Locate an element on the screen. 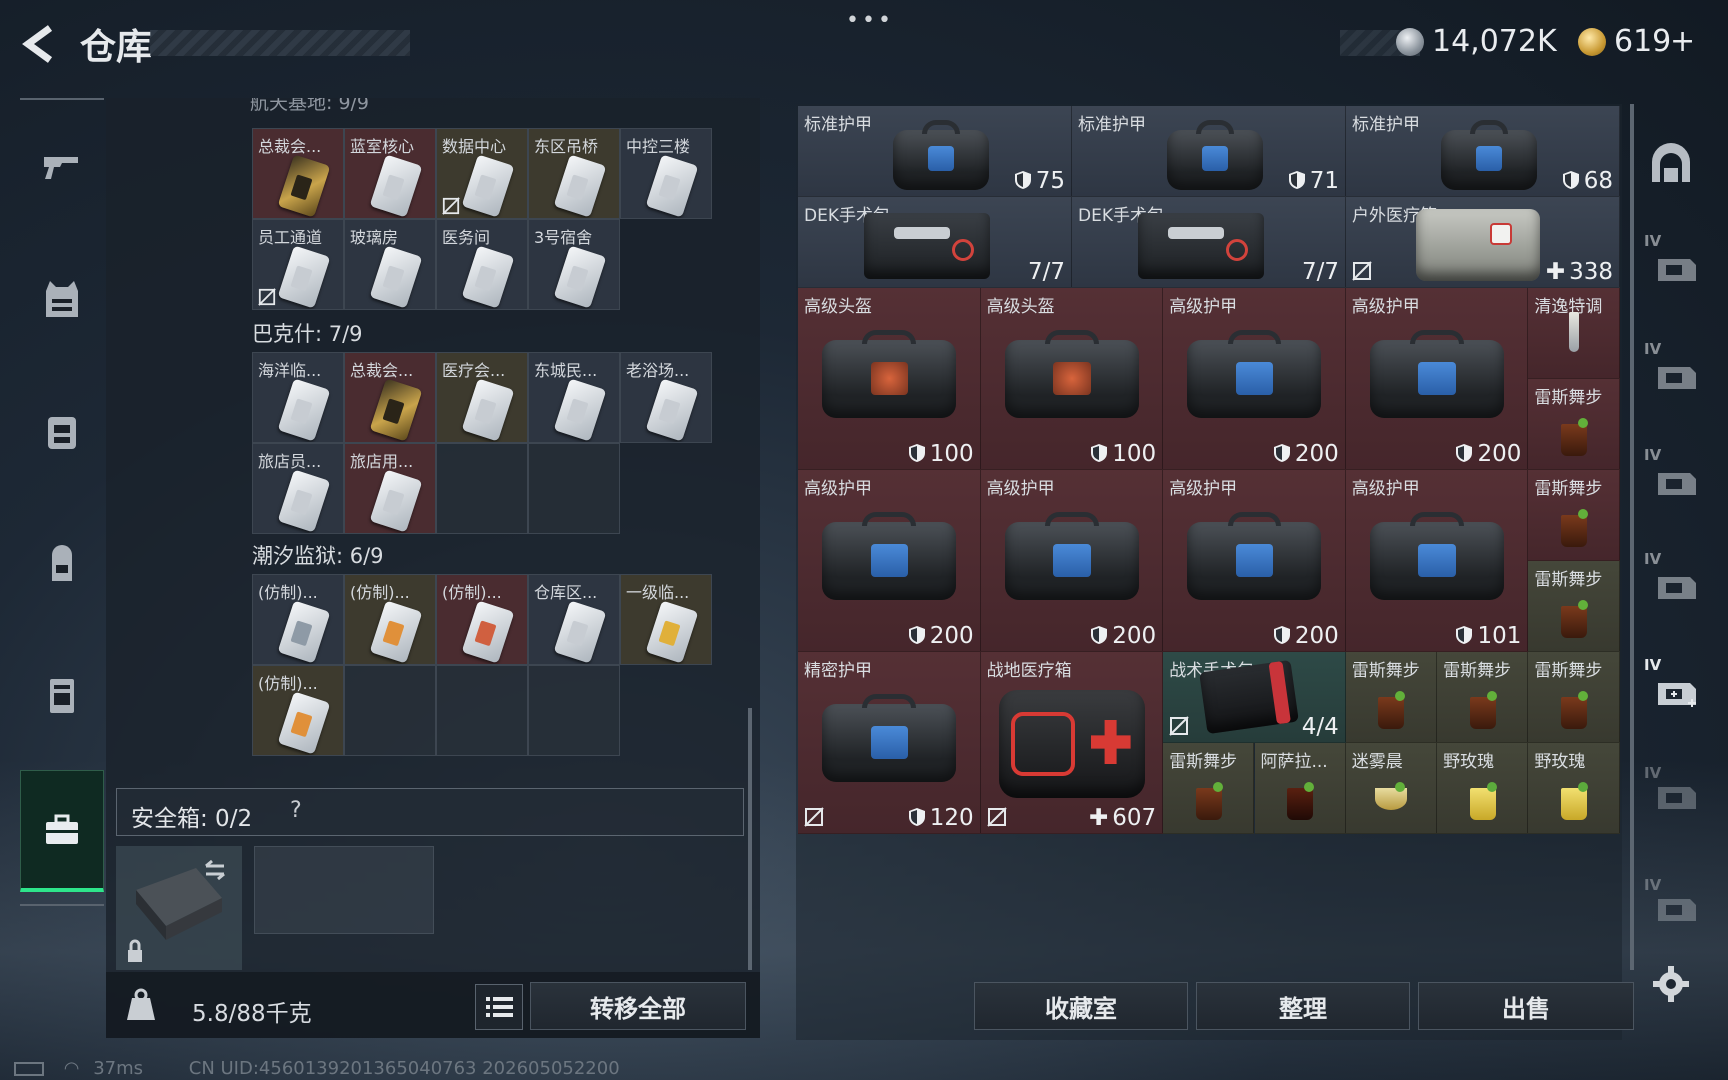 The width and height of the screenshot is (1728, 1080). weight-text: 5.8/88千克 is located at coordinates (252, 1014).